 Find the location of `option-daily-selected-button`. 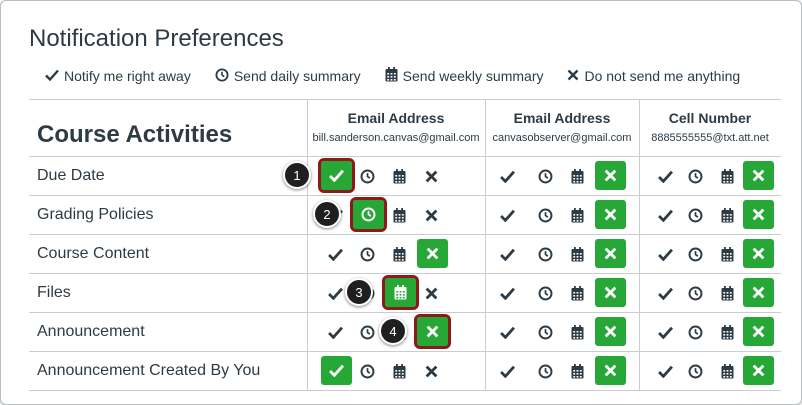

option-daily-selected-button is located at coordinates (368, 214).